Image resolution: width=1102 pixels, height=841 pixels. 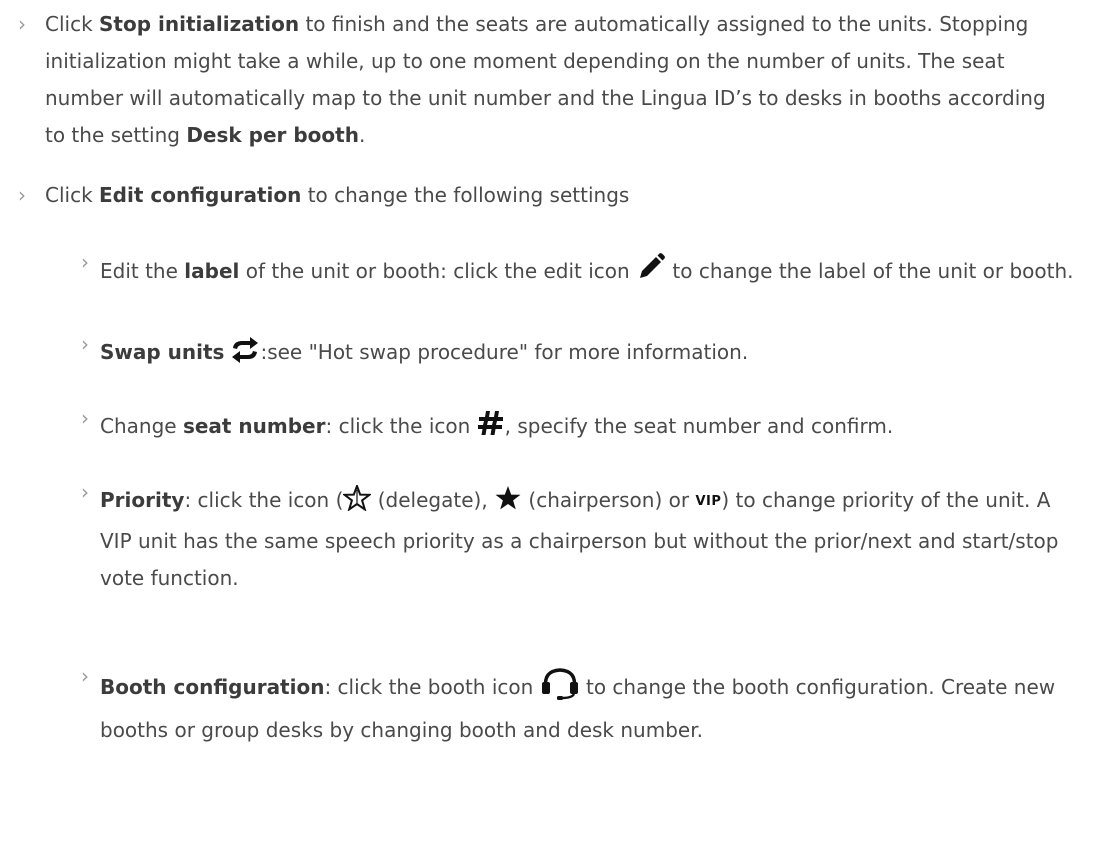 What do you see at coordinates (200, 195) in the screenshot?
I see `bold-term: Edit configuration` at bounding box center [200, 195].